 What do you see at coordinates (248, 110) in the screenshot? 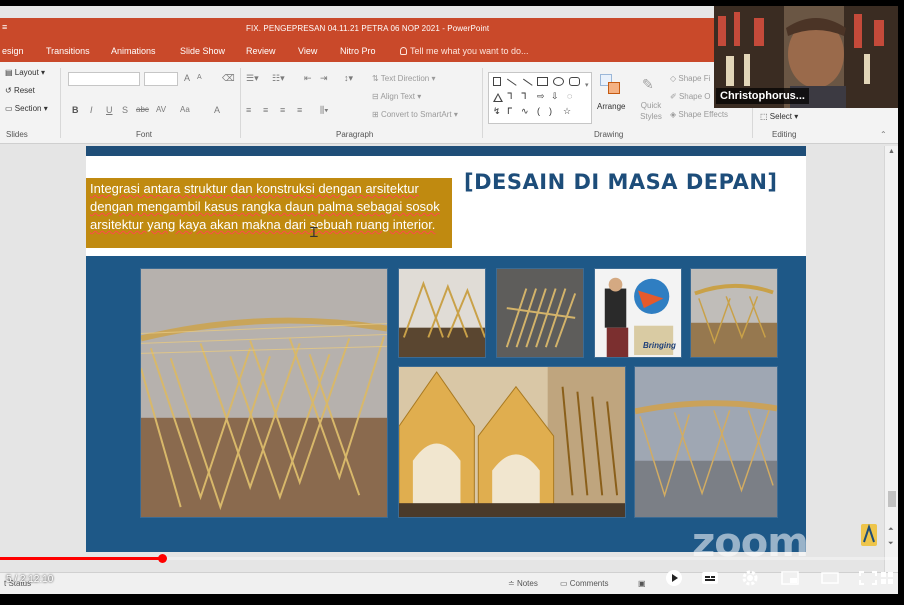
I see `align-left-icon: ≡` at bounding box center [248, 110].